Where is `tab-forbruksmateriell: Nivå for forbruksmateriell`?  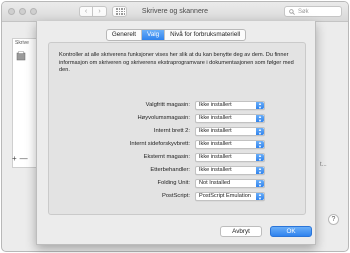
tab-forbruksmateriell: Nivå for forbruksmateriell is located at coordinates (205, 35).